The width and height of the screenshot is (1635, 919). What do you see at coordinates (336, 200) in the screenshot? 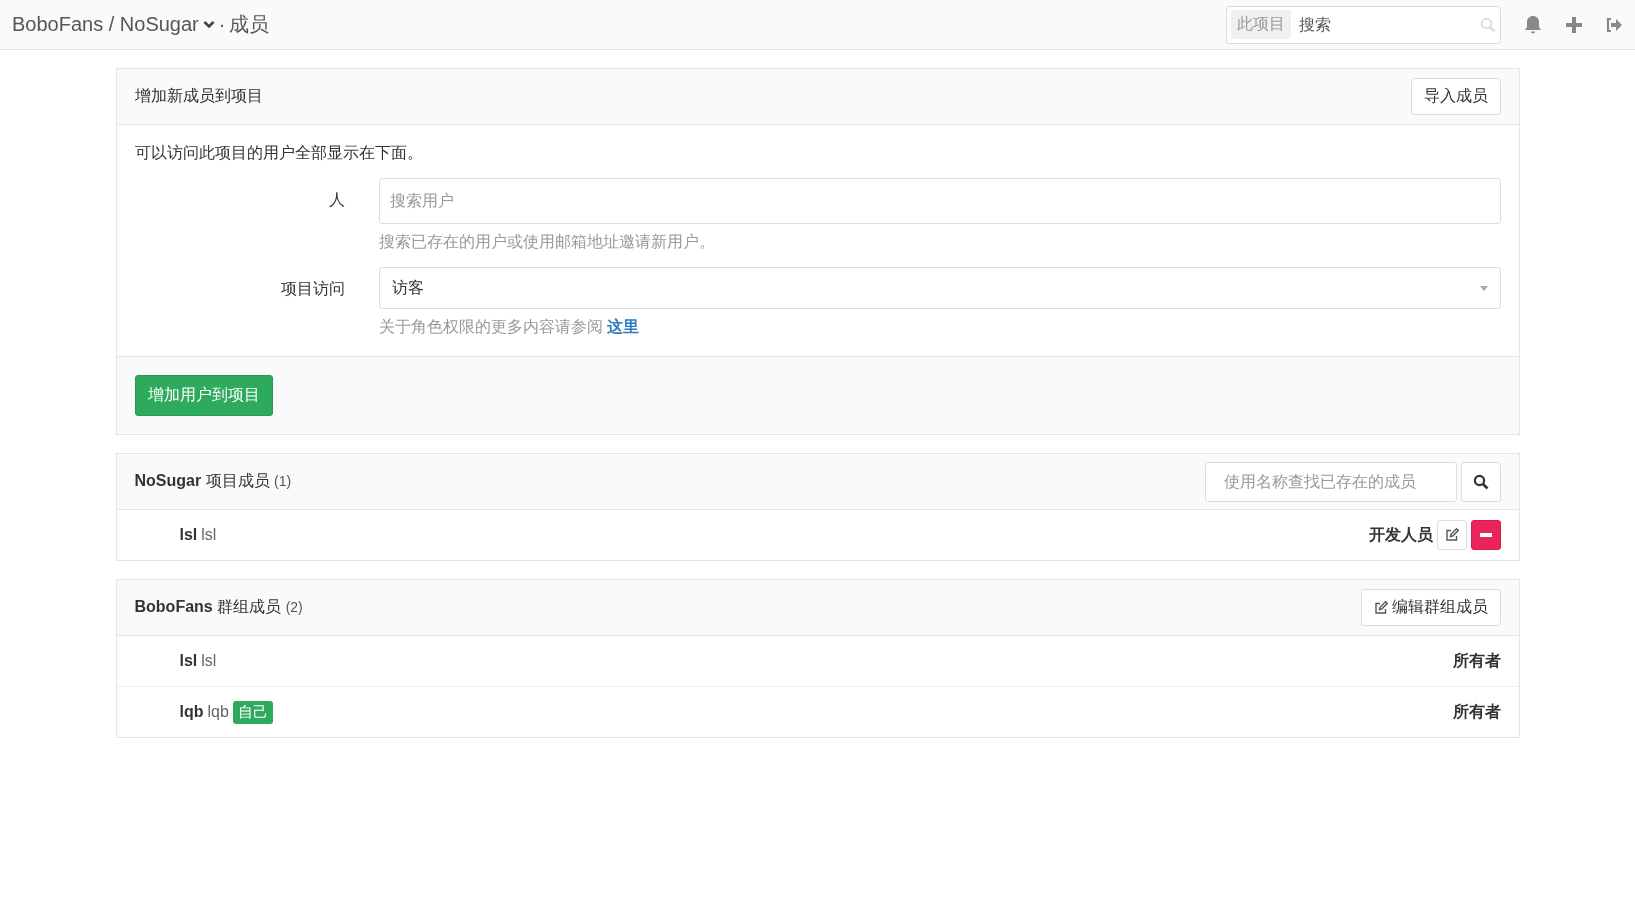
I see `field-label: 人` at bounding box center [336, 200].